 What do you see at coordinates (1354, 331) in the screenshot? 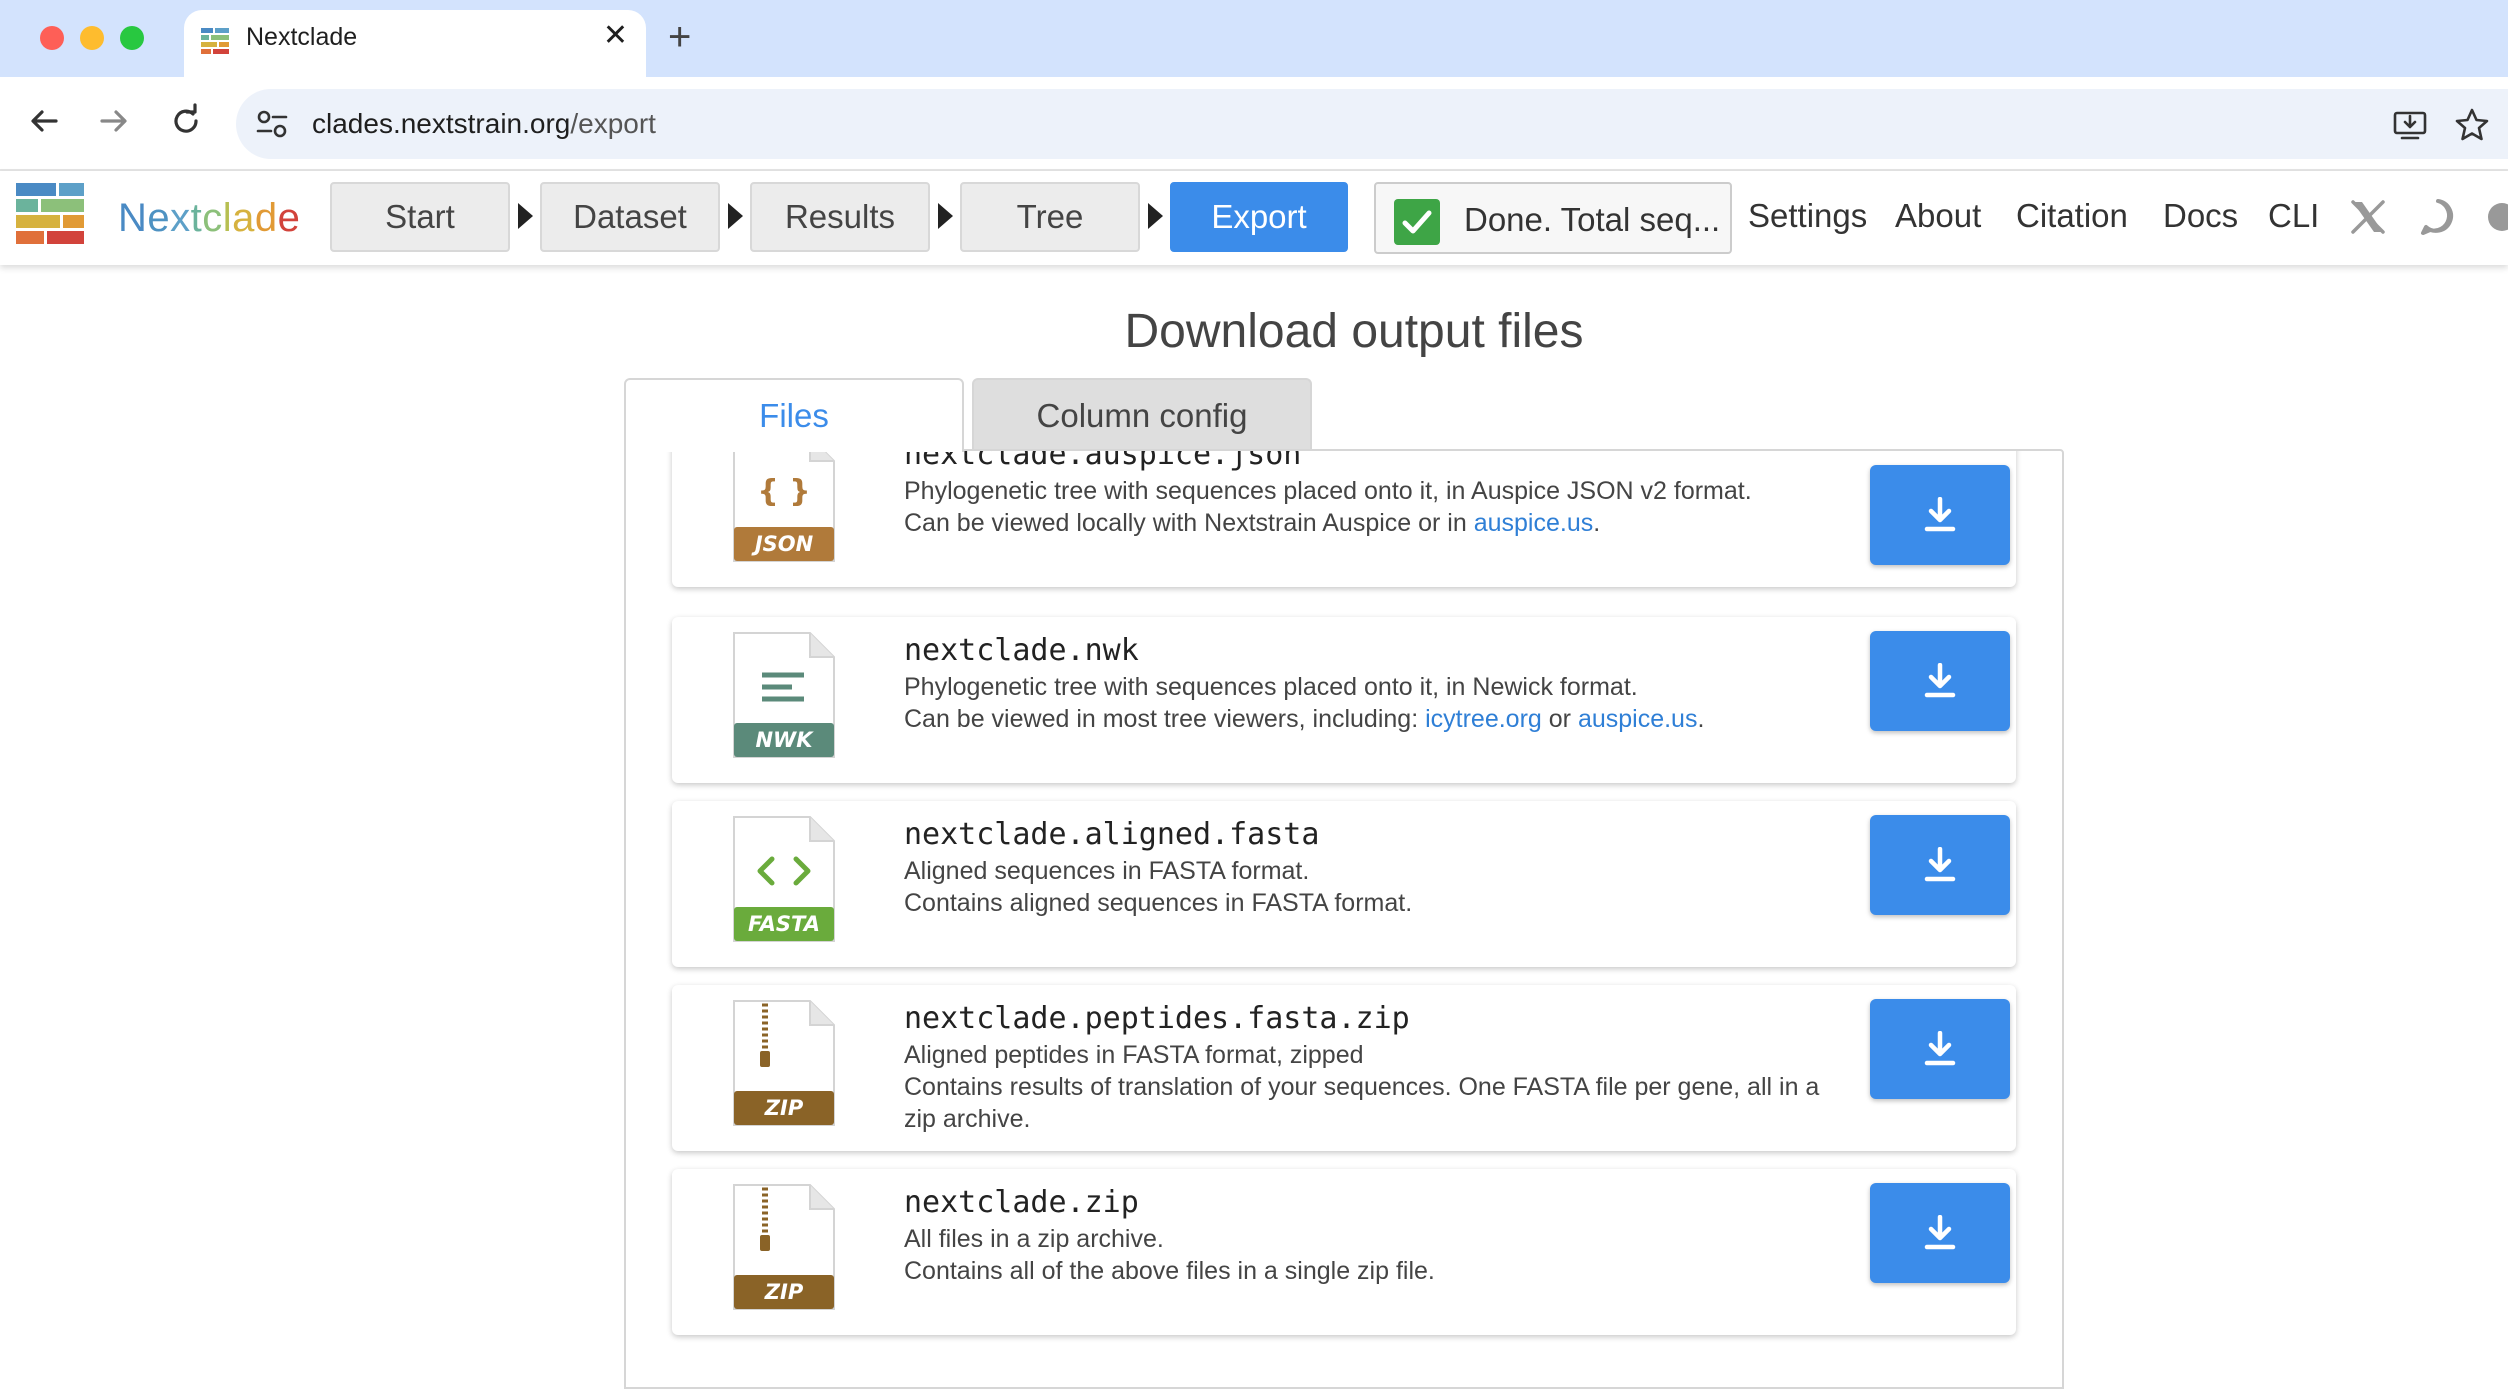
I see `page-title: Download output files` at bounding box center [1354, 331].